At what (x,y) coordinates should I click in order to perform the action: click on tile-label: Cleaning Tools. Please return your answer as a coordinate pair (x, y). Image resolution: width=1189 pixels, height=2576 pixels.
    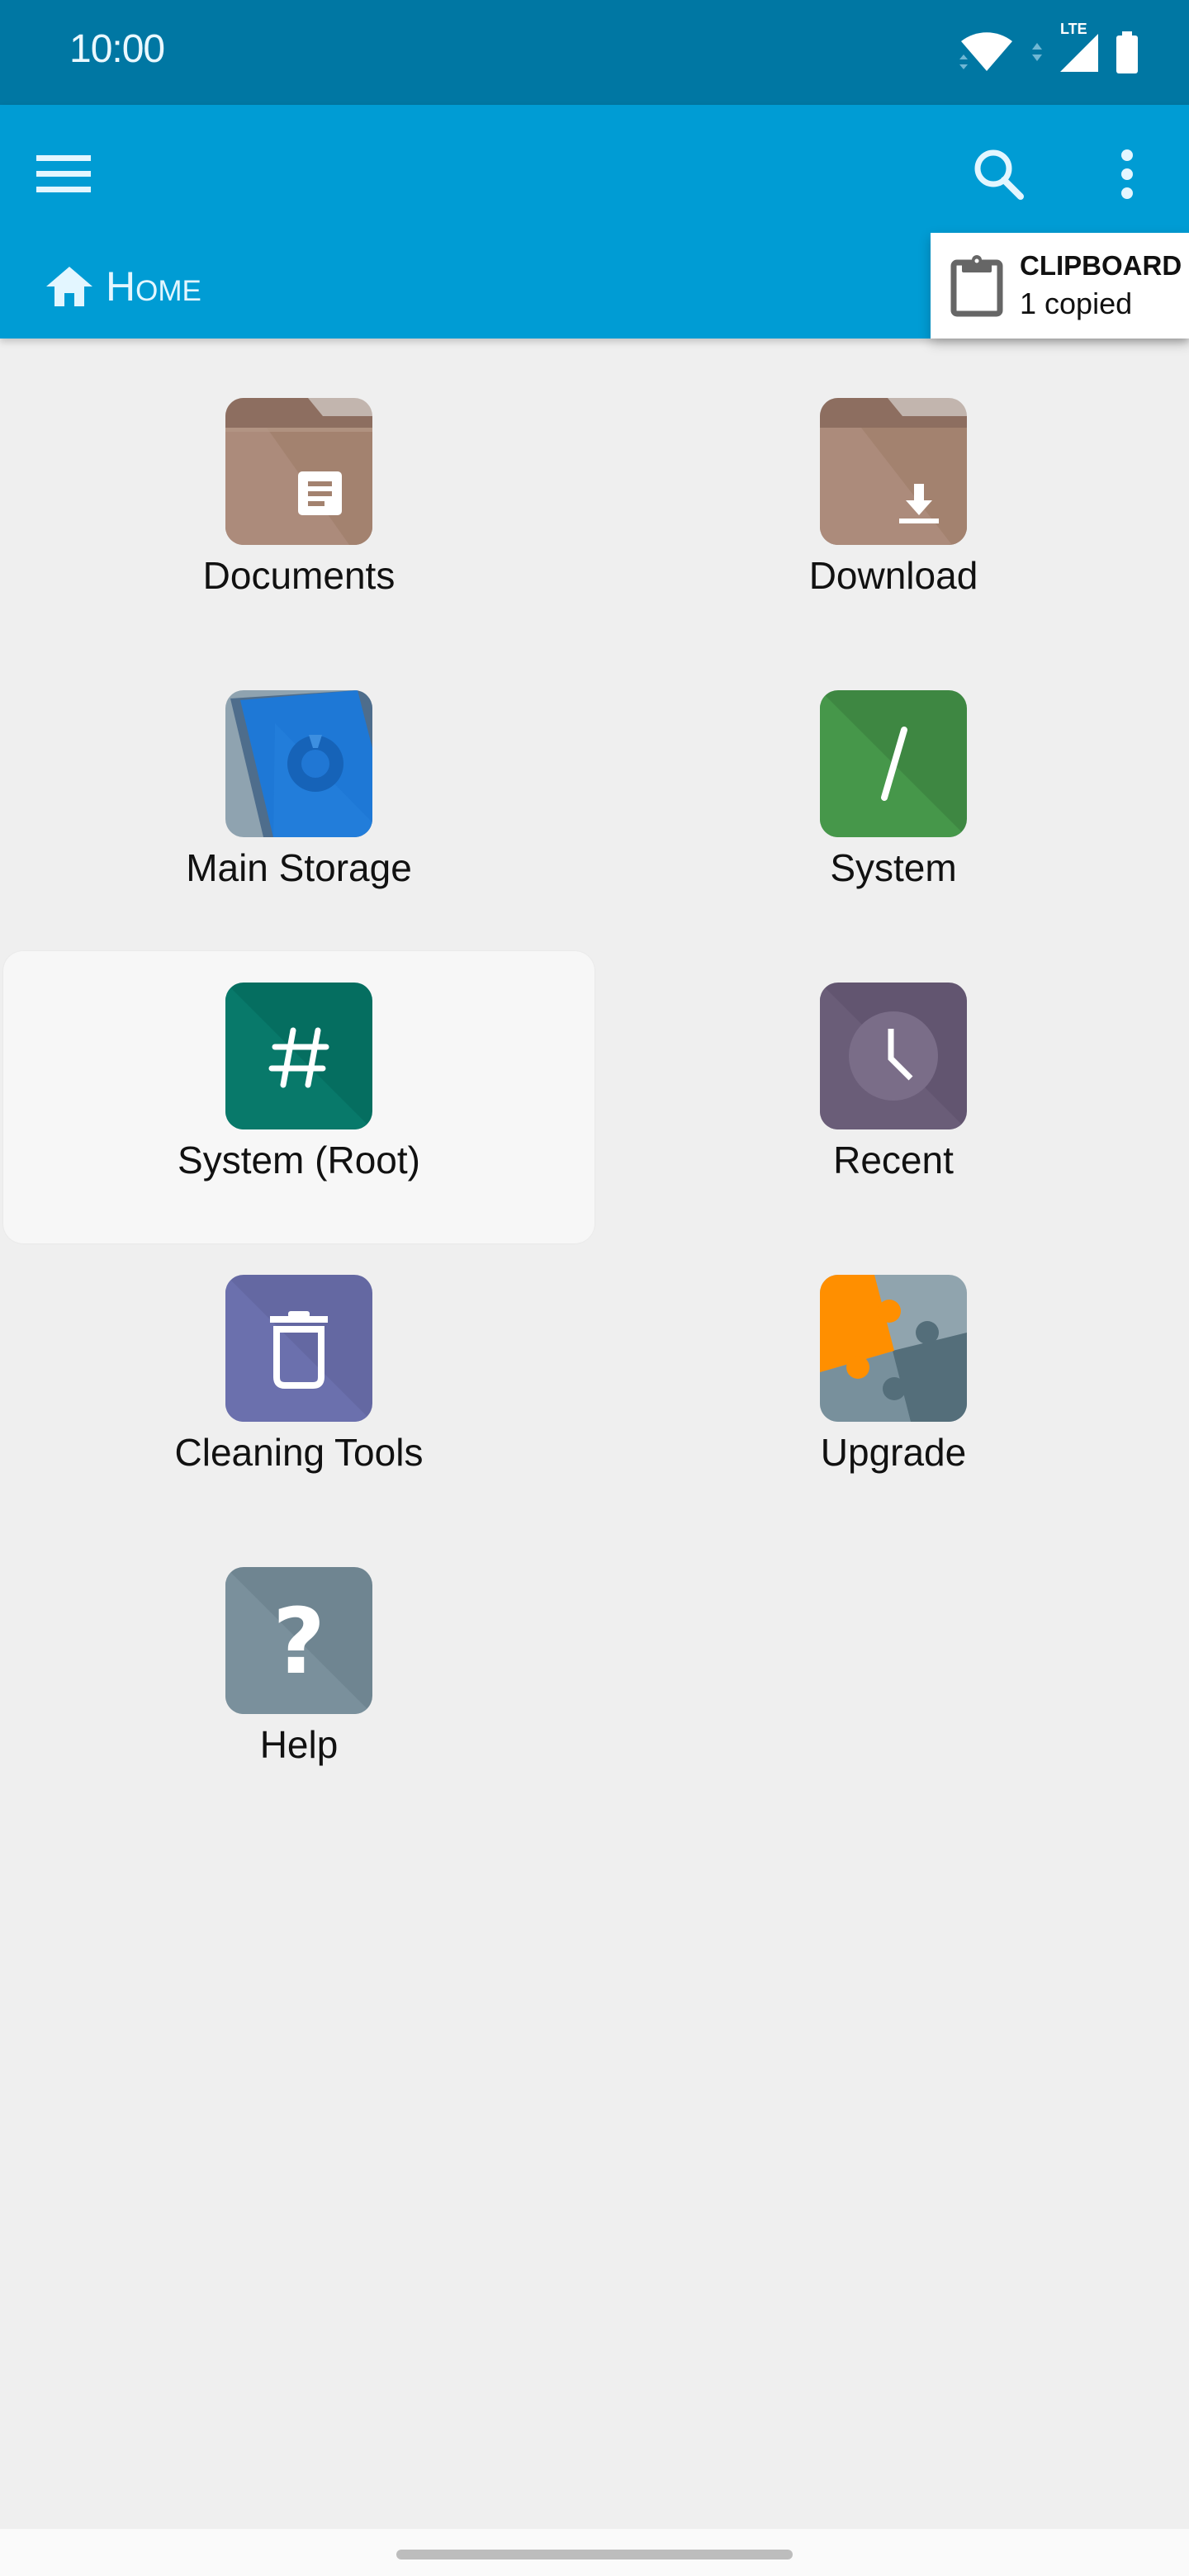
    Looking at the image, I should click on (299, 1452).